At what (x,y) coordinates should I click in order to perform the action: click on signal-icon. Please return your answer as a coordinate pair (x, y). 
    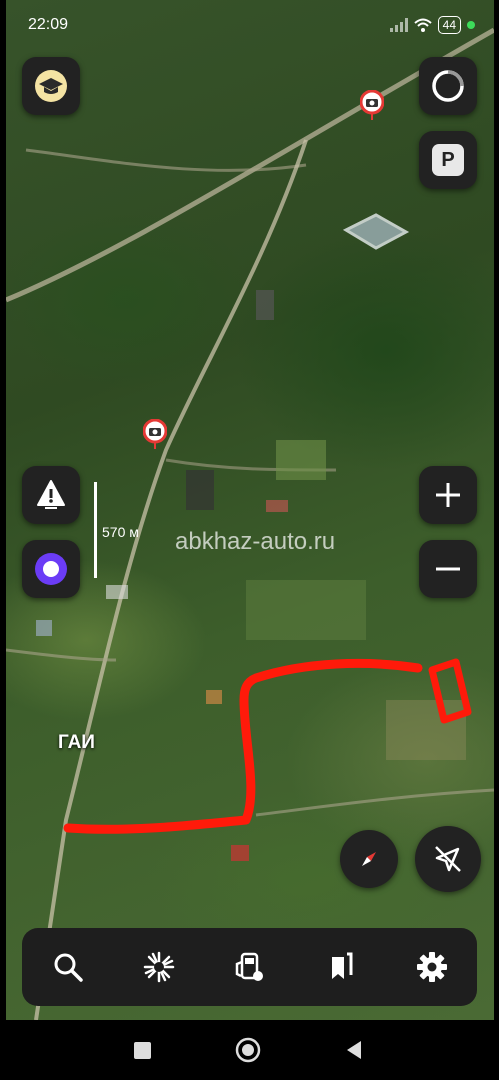
    Looking at the image, I should click on (398, 25).